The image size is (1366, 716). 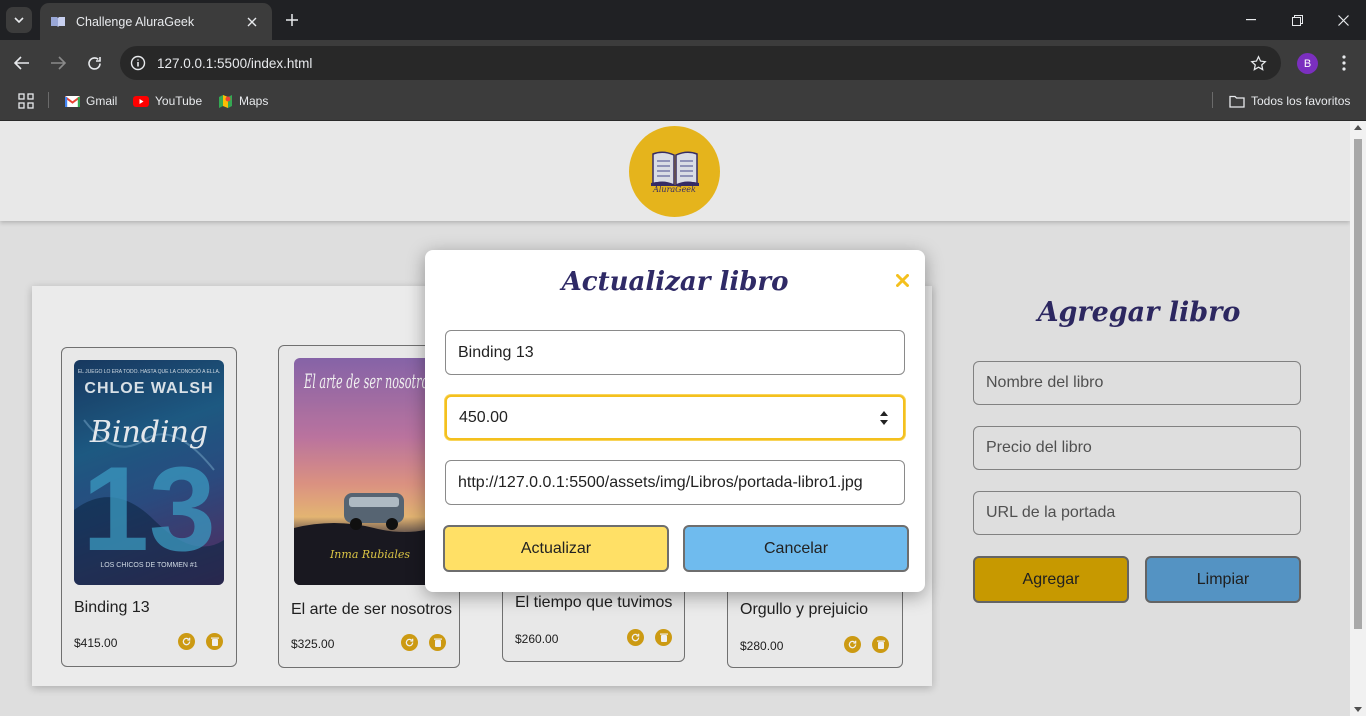 I want to click on profile-avatar: B, so click(x=1307, y=63).